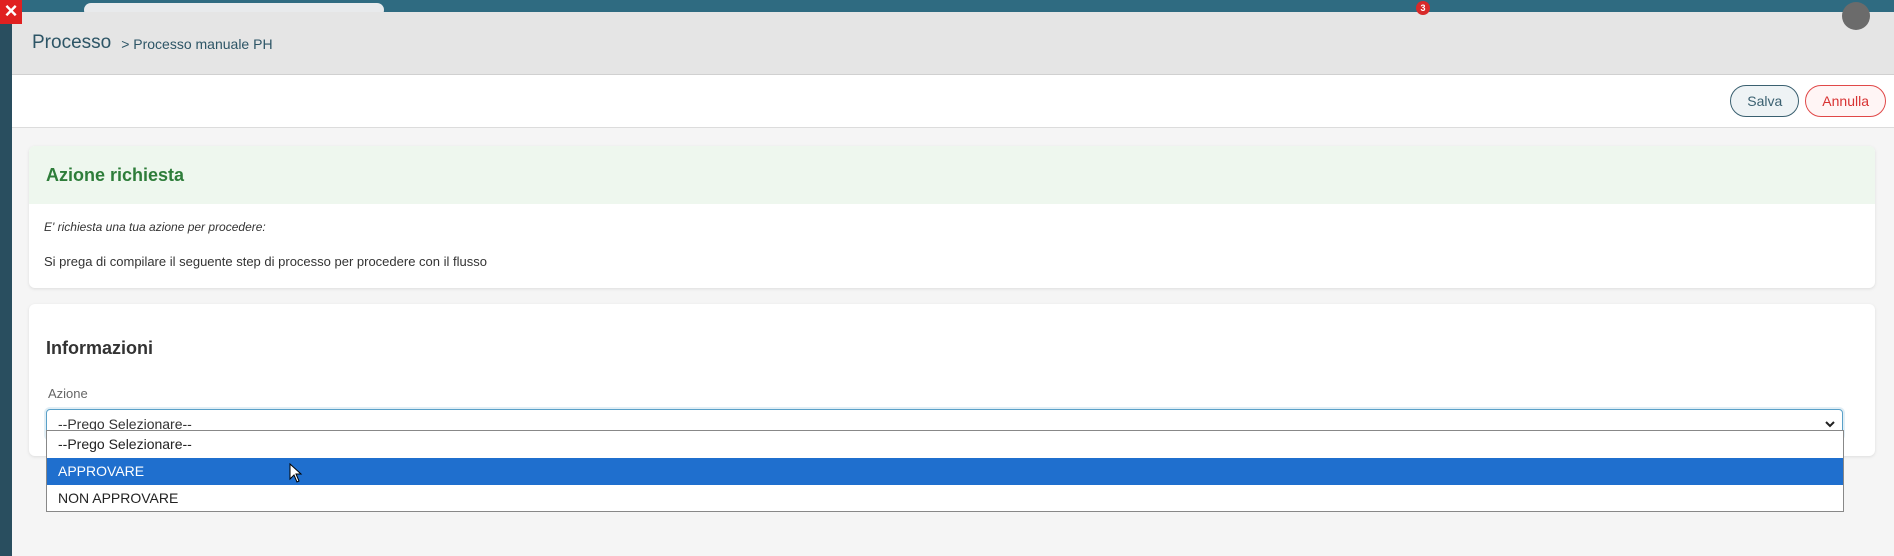 Image resolution: width=1894 pixels, height=556 pixels. What do you see at coordinates (296, 473) in the screenshot?
I see `mouse-cursor-icon` at bounding box center [296, 473].